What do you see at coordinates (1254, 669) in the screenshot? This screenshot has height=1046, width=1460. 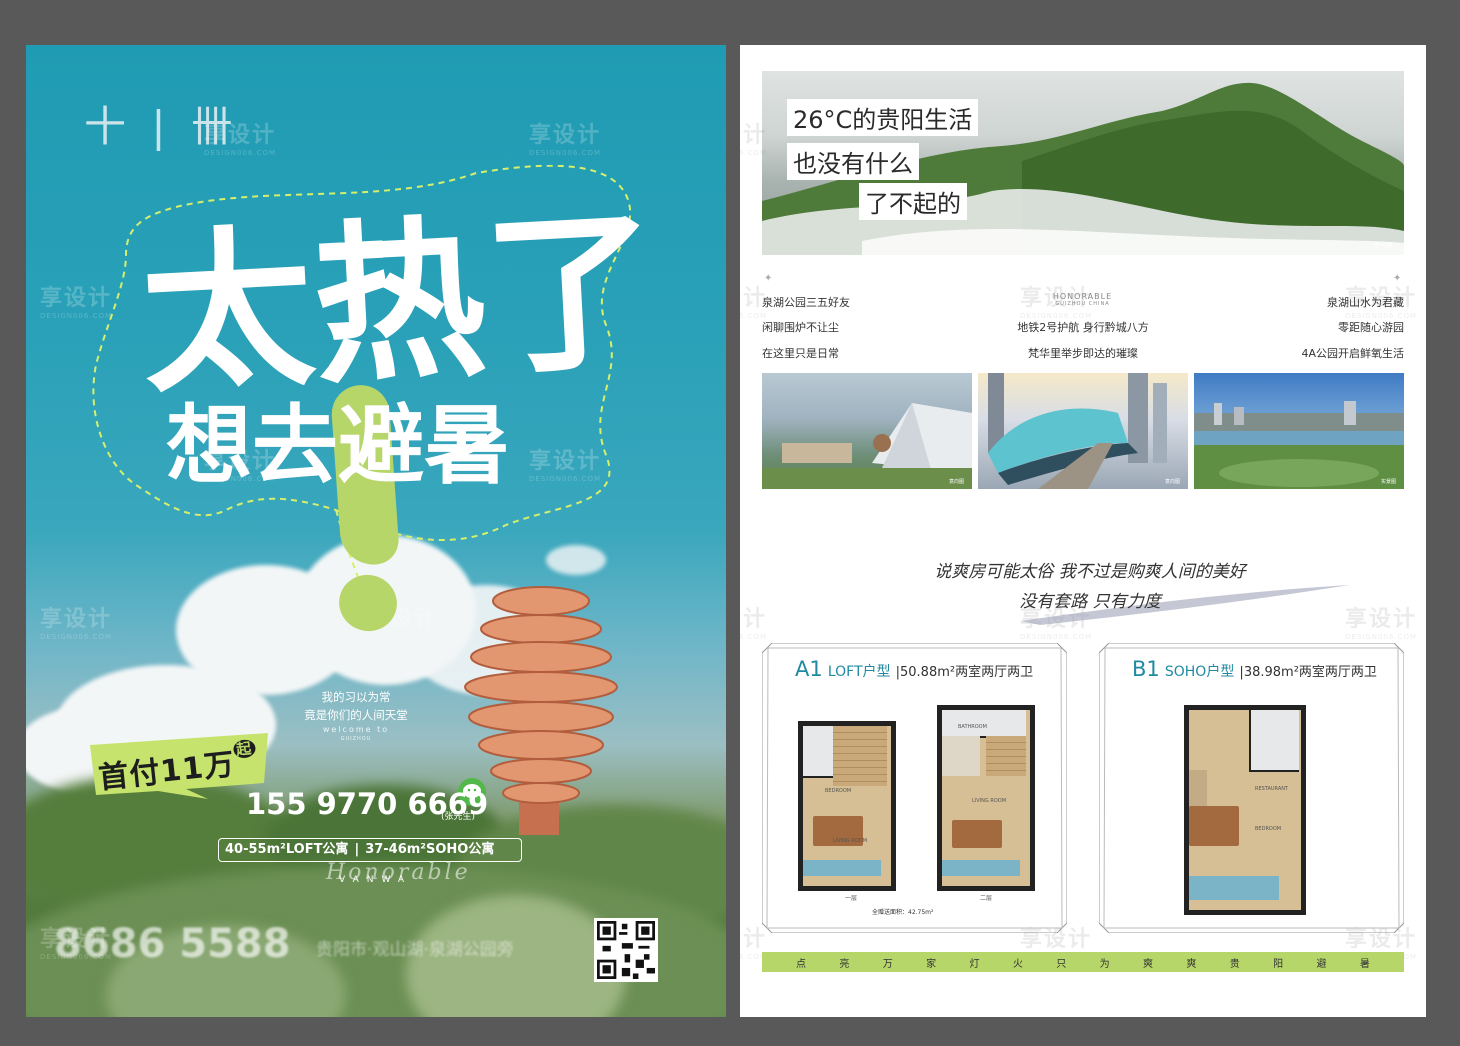 I see `plan-b-title: B1 SOHO户型 |38.98m²两室两厅两卫` at bounding box center [1254, 669].